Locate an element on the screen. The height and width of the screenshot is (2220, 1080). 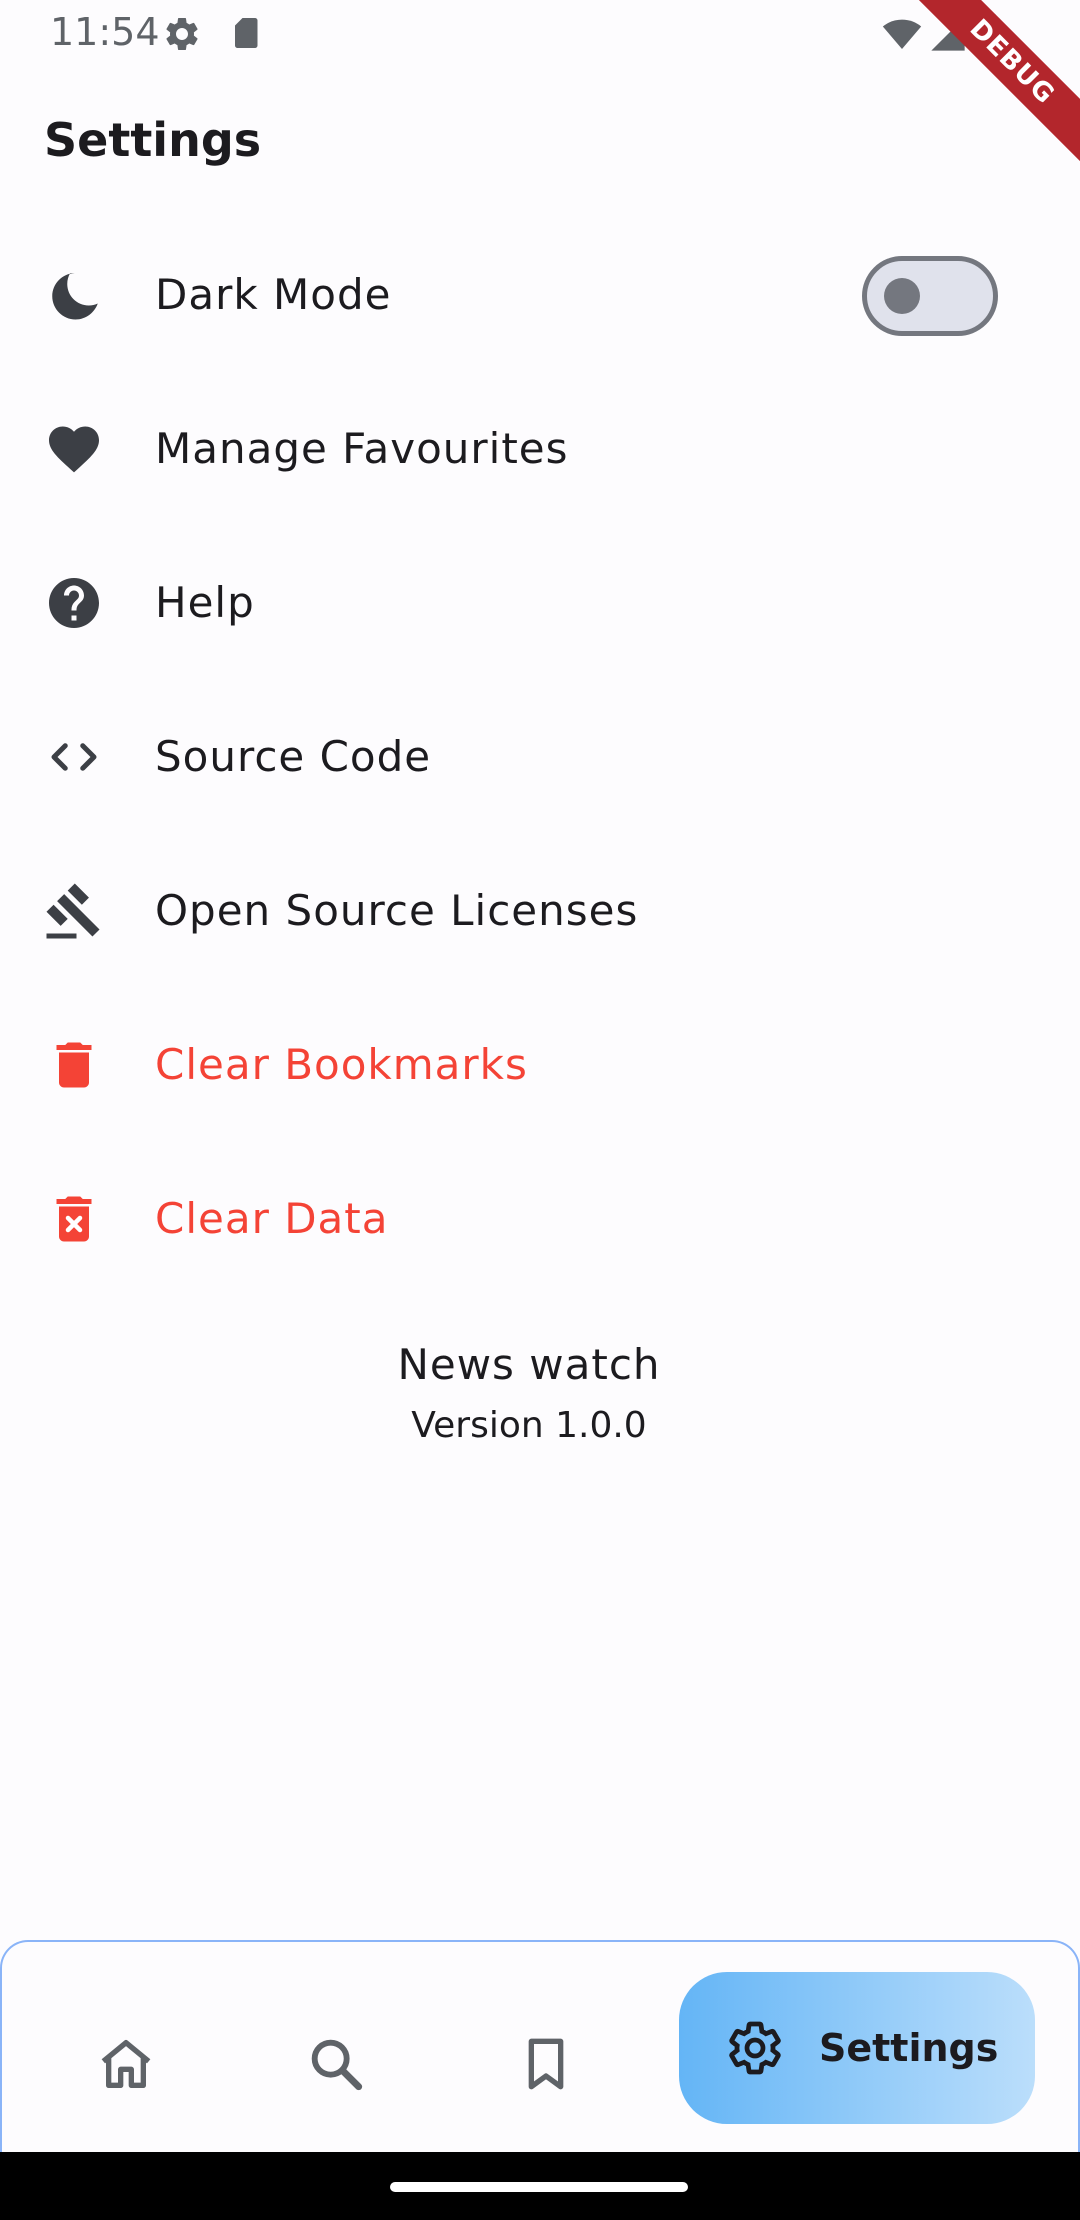
clear-bookmarks-row: Clear Bookmarks is located at coordinates (540, 1065).